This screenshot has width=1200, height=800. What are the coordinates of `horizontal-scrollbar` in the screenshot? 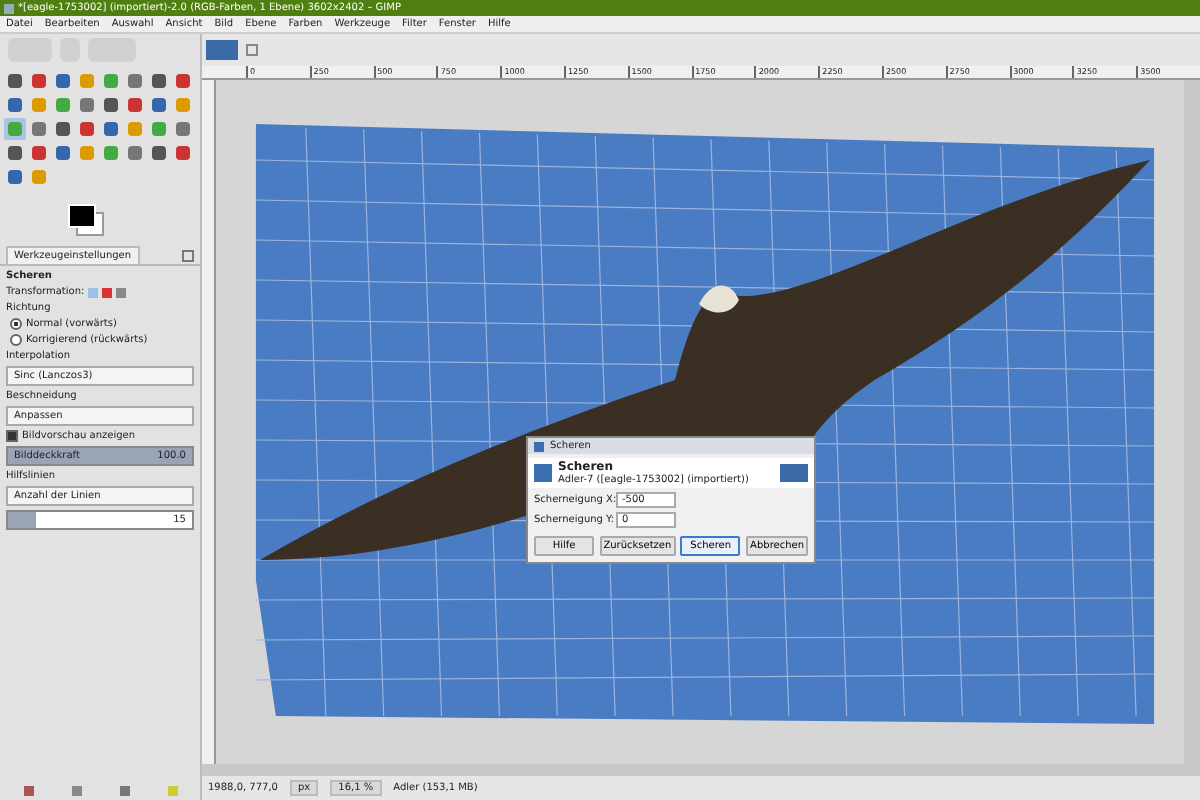 It's located at (701, 770).